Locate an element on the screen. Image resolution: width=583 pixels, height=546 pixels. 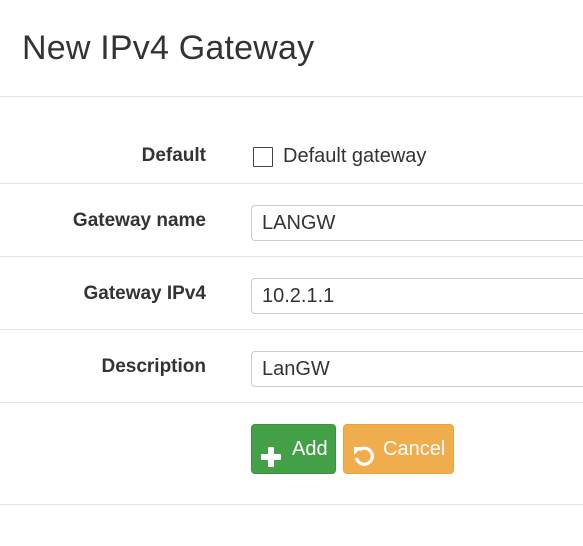
default-label: Default is located at coordinates (173, 155).